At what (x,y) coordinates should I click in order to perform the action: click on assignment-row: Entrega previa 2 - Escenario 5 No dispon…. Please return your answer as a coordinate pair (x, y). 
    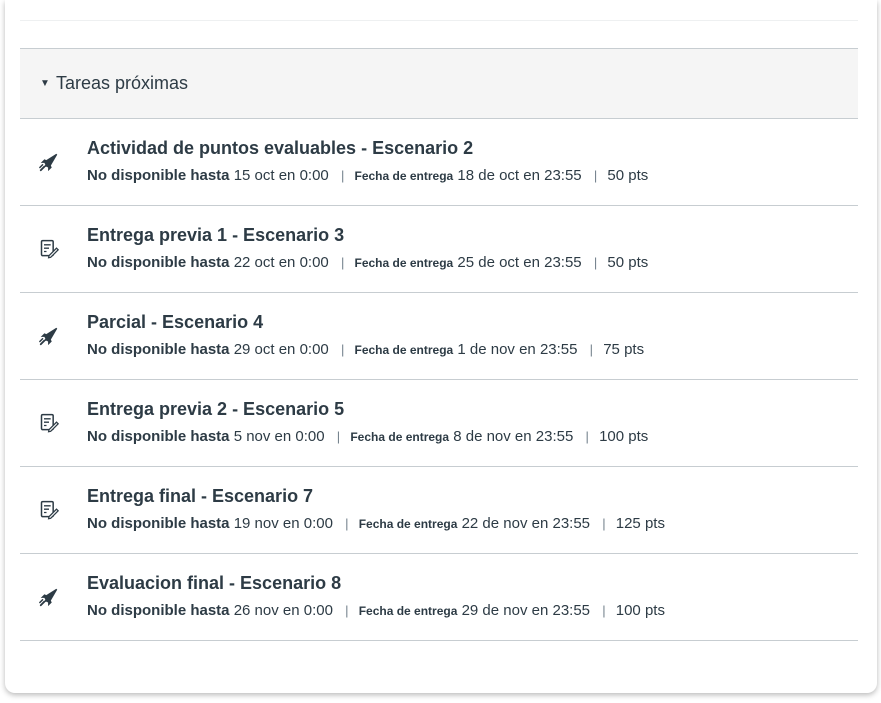
    Looking at the image, I should click on (439, 423).